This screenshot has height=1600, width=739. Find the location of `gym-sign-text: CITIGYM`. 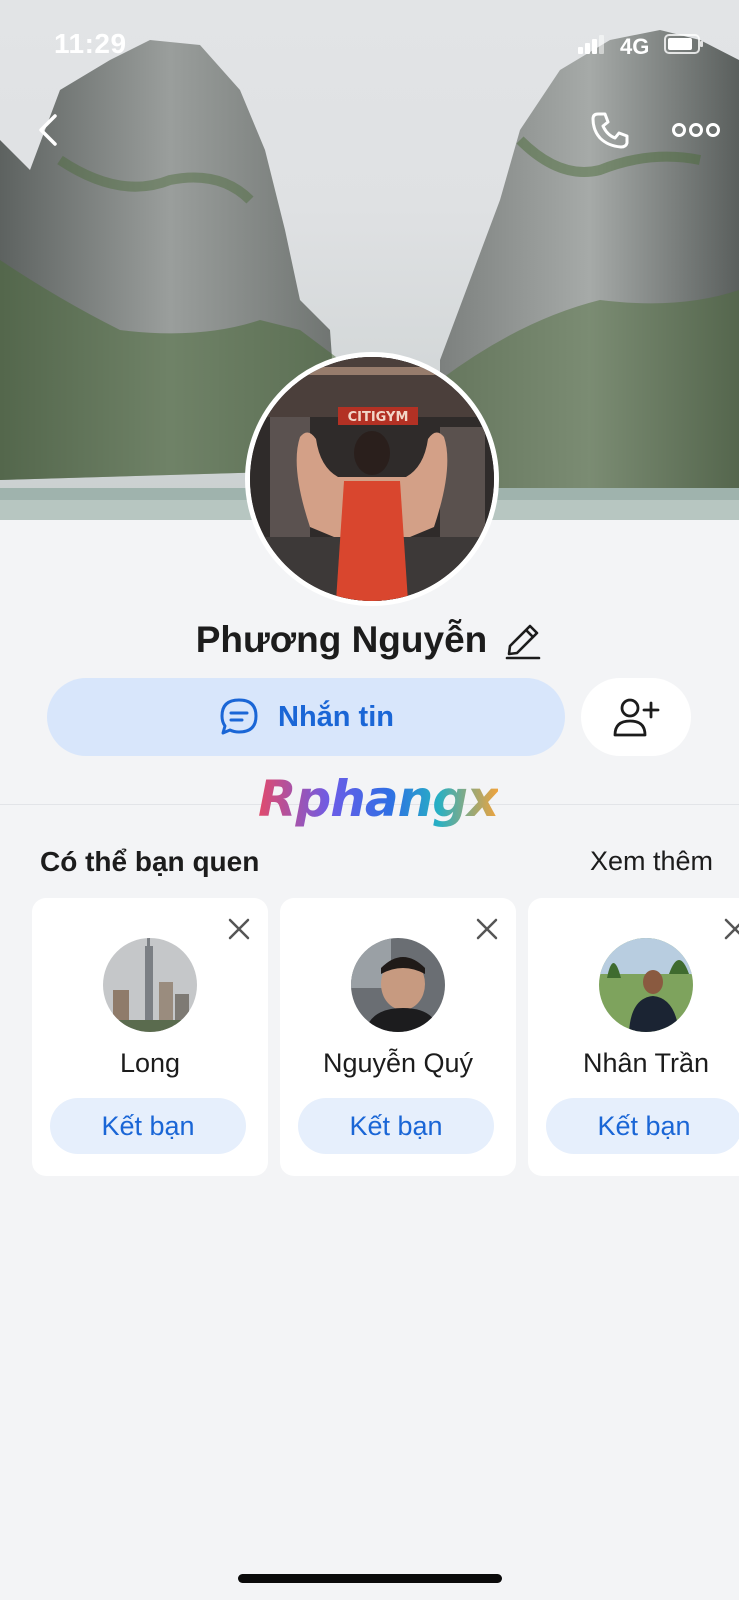

gym-sign-text: CITIGYM is located at coordinates (378, 417).